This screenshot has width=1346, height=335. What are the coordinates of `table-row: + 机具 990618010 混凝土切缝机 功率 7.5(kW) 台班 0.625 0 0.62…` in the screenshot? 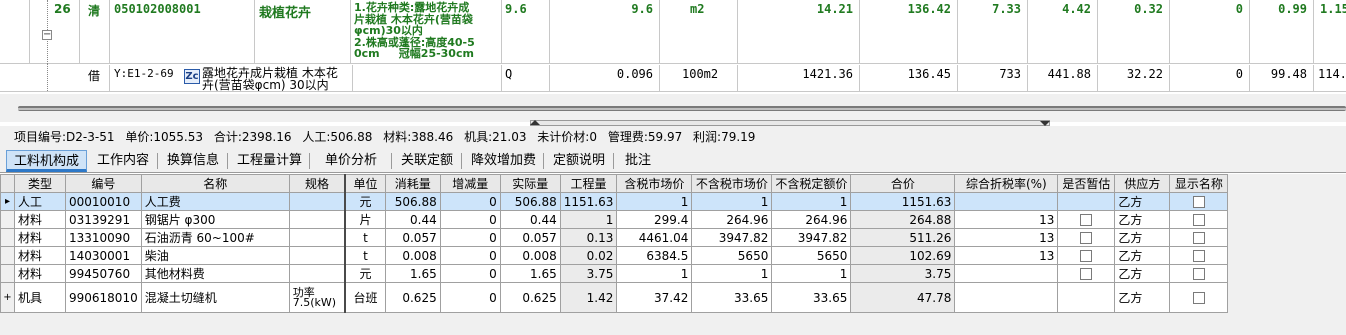 It's located at (614, 297).